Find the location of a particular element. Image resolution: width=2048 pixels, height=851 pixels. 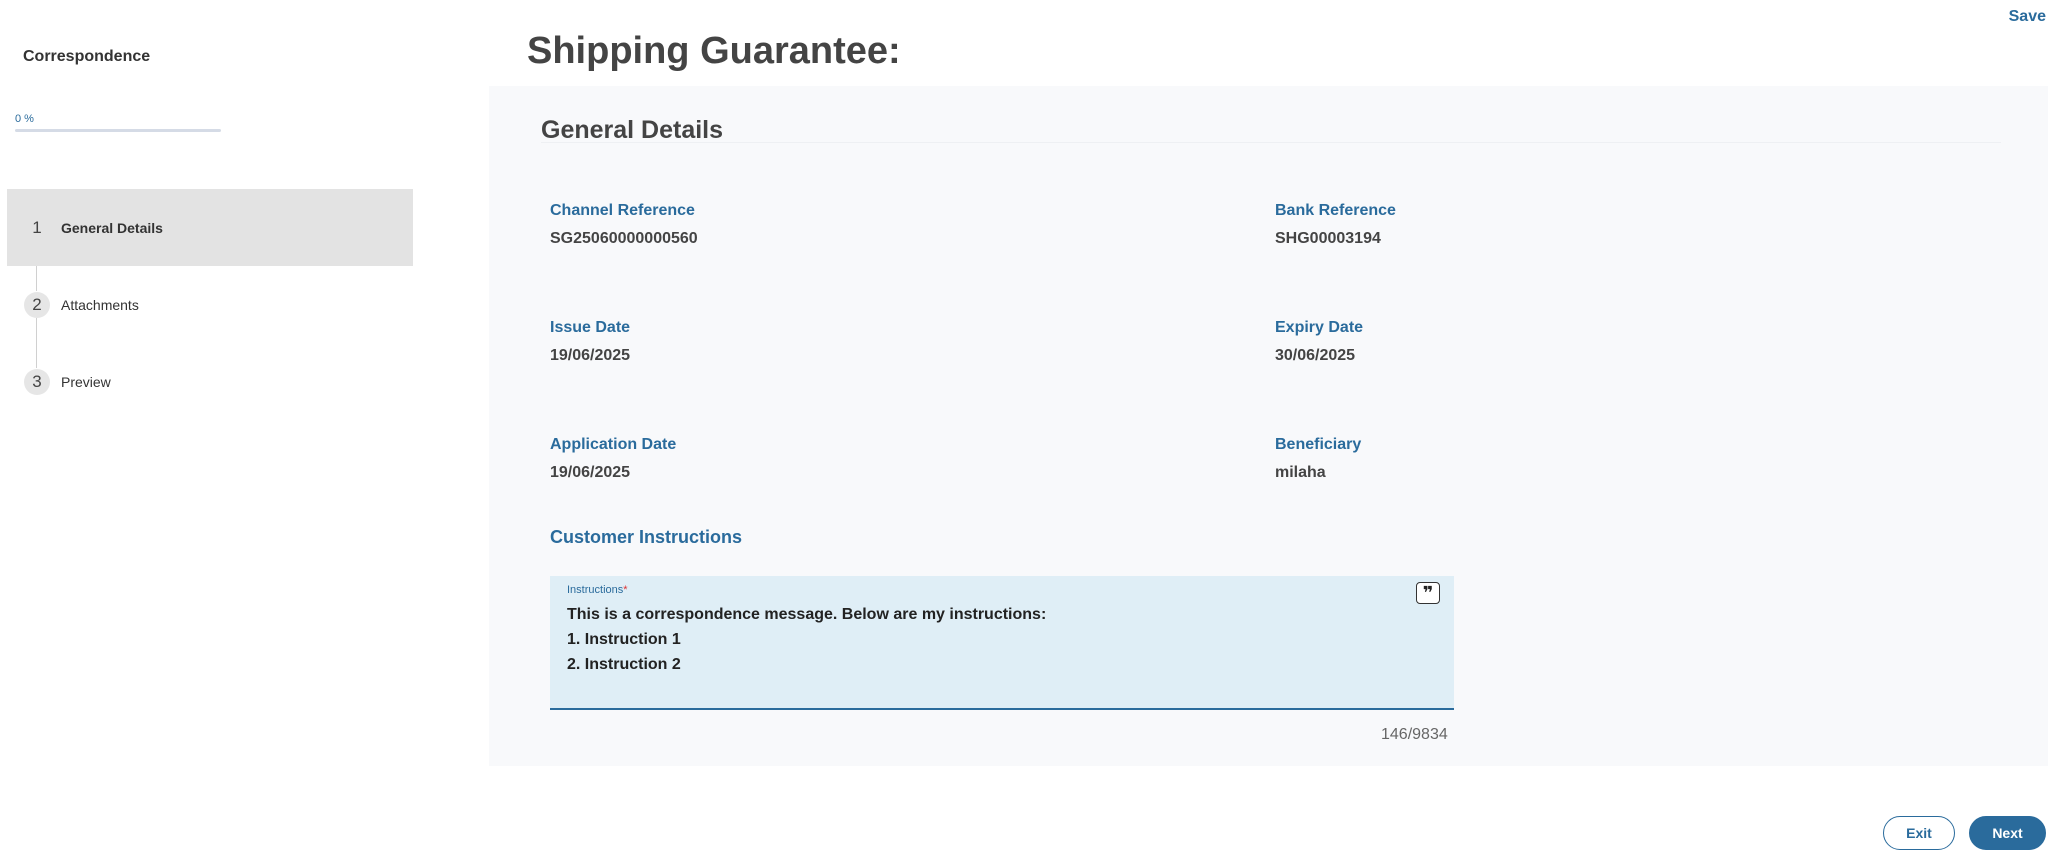

bank-reference-value: SHG00003194 is located at coordinates (1328, 238).